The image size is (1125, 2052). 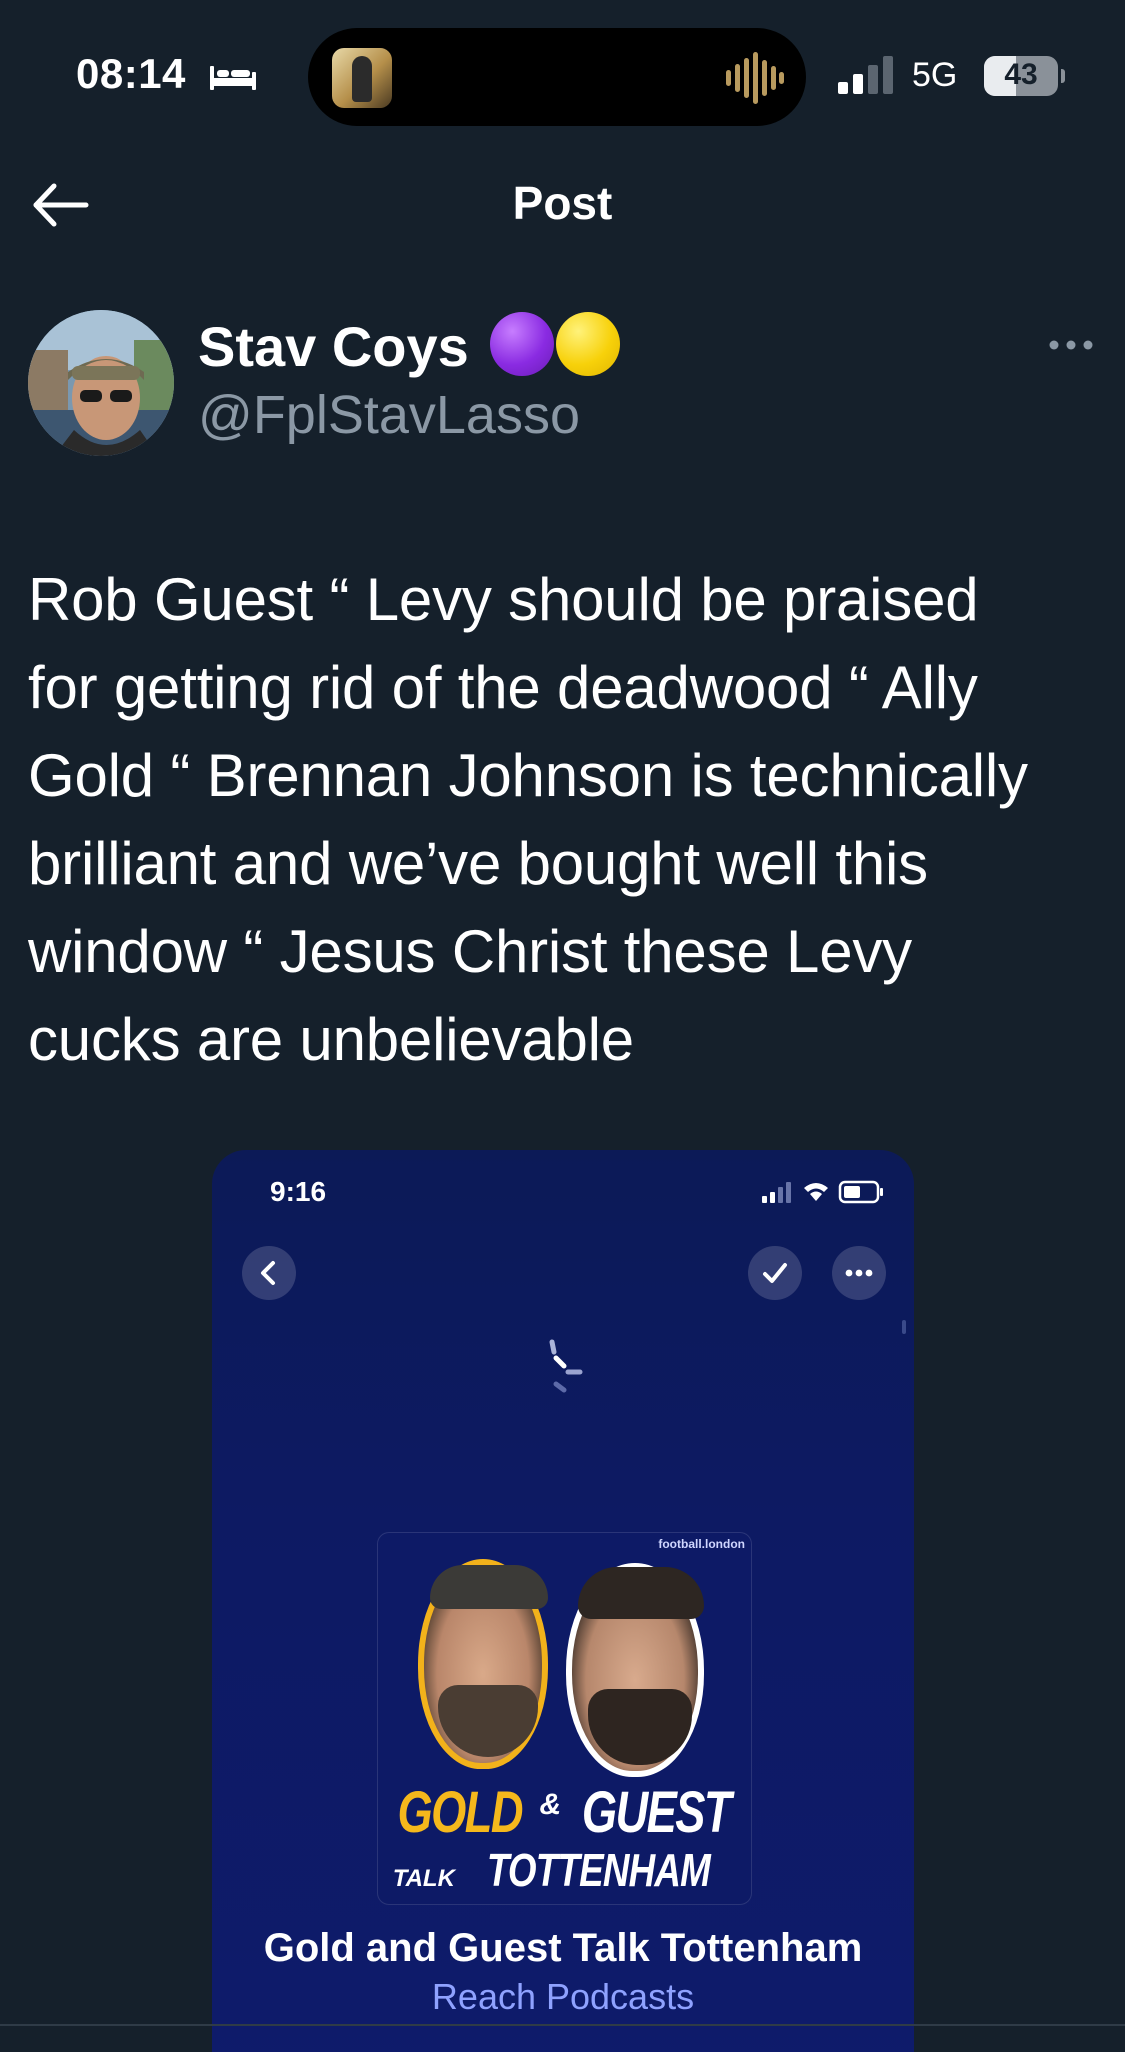 I want to click on status-time: 08:14, so click(x=131, y=73).